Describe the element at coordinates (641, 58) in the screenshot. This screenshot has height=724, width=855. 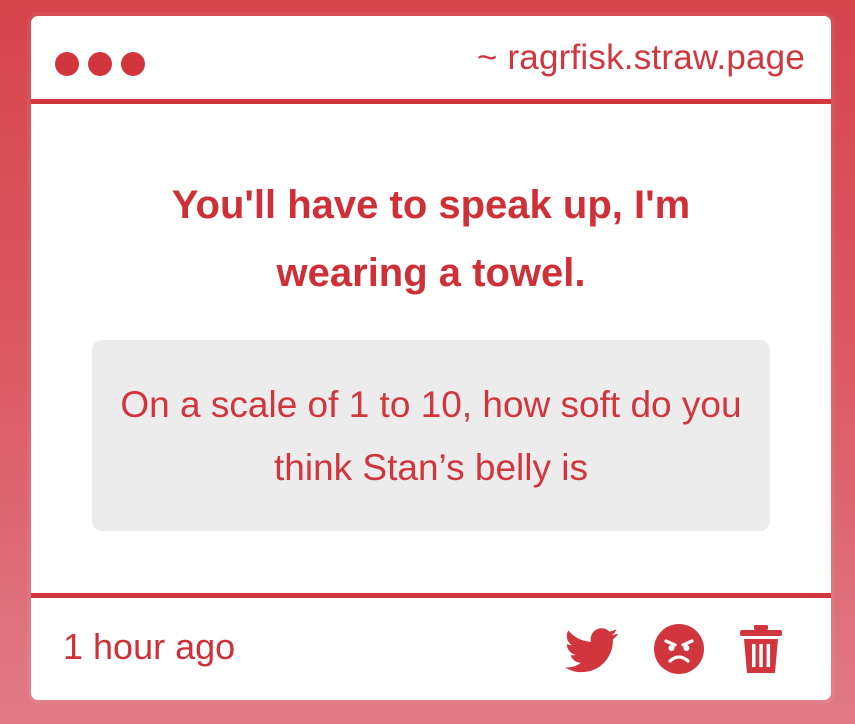
I see `page-url: ~ ragrfisk.straw.page` at that location.